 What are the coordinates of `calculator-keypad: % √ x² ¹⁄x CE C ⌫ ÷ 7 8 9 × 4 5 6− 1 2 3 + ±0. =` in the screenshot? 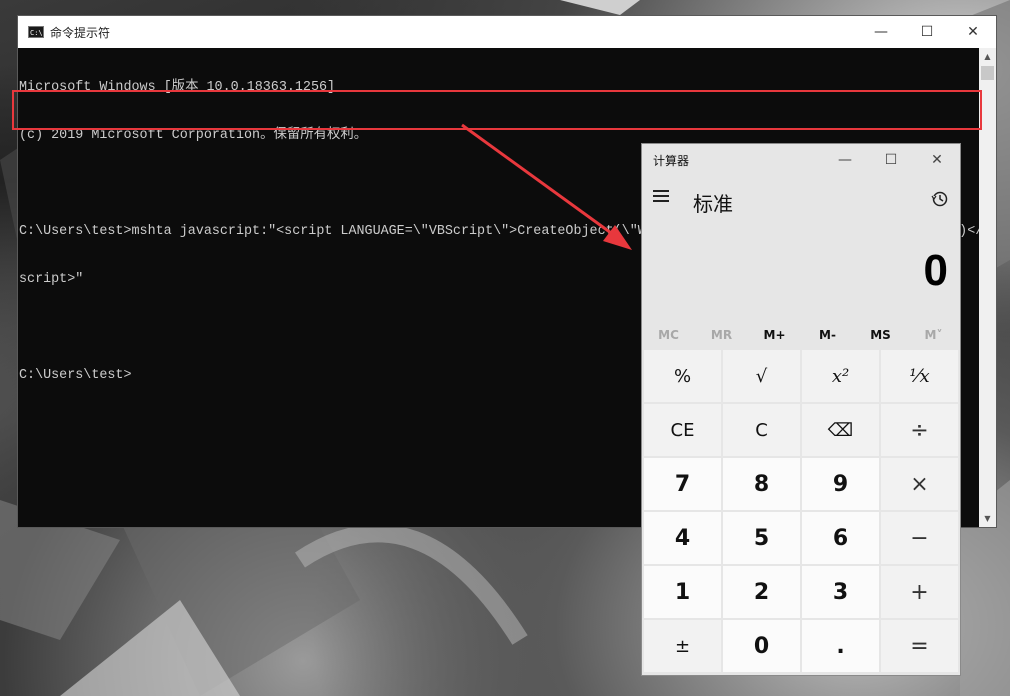 It's located at (801, 511).